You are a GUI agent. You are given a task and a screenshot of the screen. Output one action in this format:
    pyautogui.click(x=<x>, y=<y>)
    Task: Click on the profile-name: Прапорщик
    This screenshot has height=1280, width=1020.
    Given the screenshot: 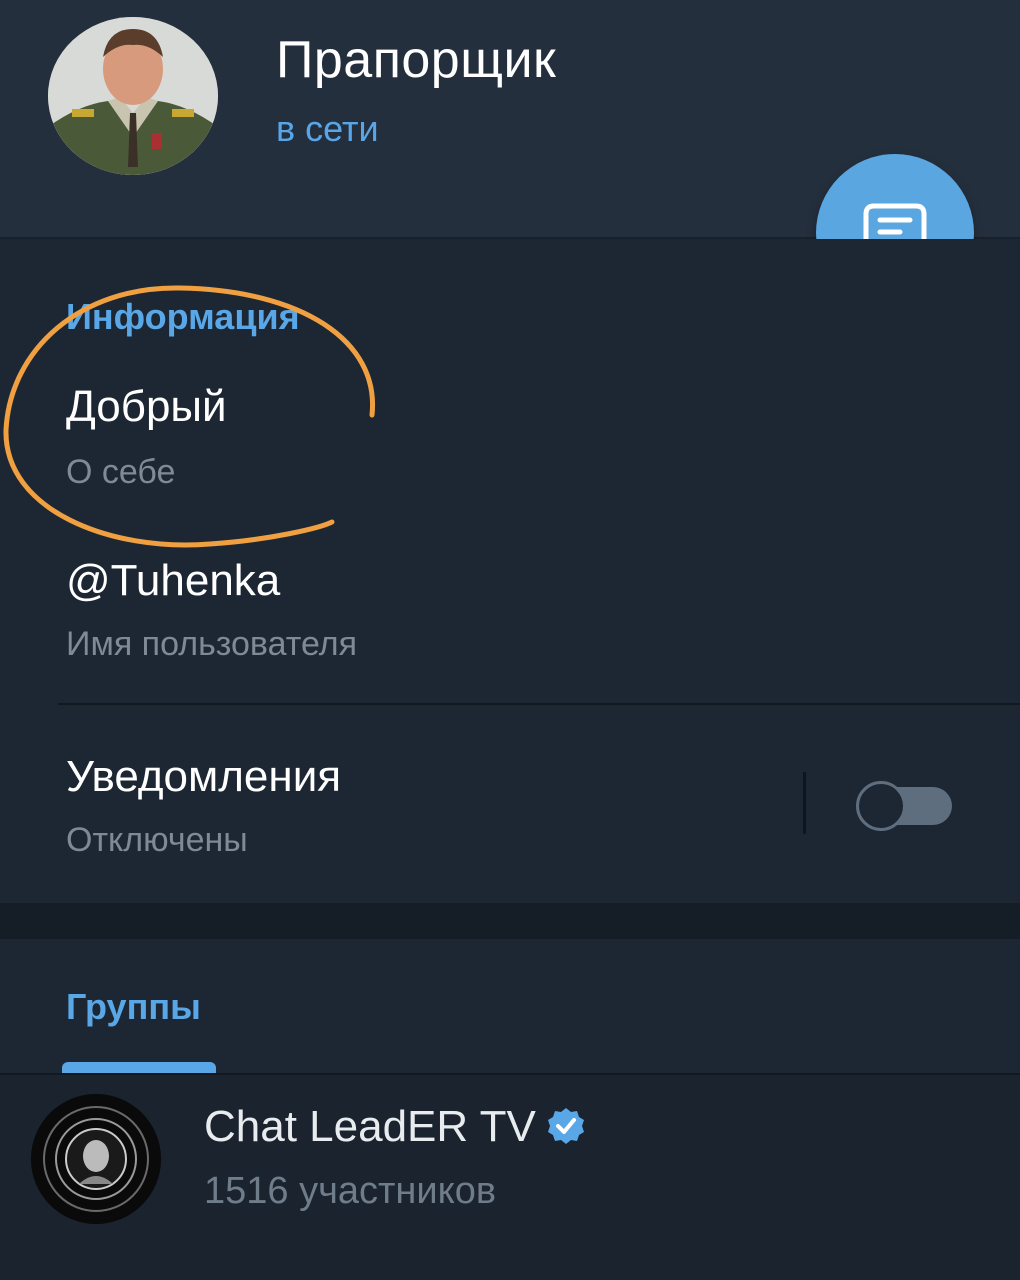 What is the action you would take?
    pyautogui.click(x=416, y=60)
    